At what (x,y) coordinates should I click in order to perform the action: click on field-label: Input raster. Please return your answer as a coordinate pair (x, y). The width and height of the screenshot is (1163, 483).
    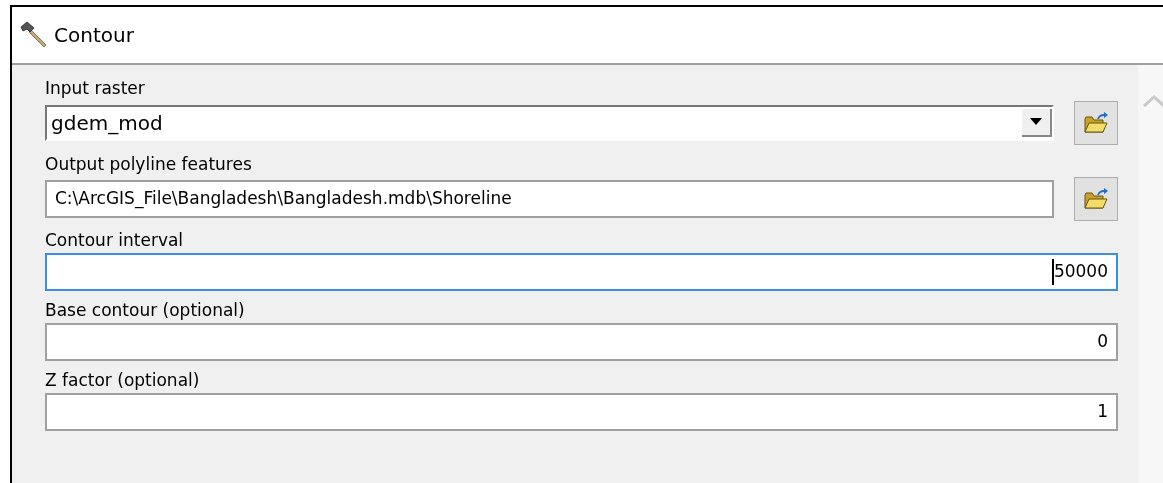
    Looking at the image, I should click on (95, 88).